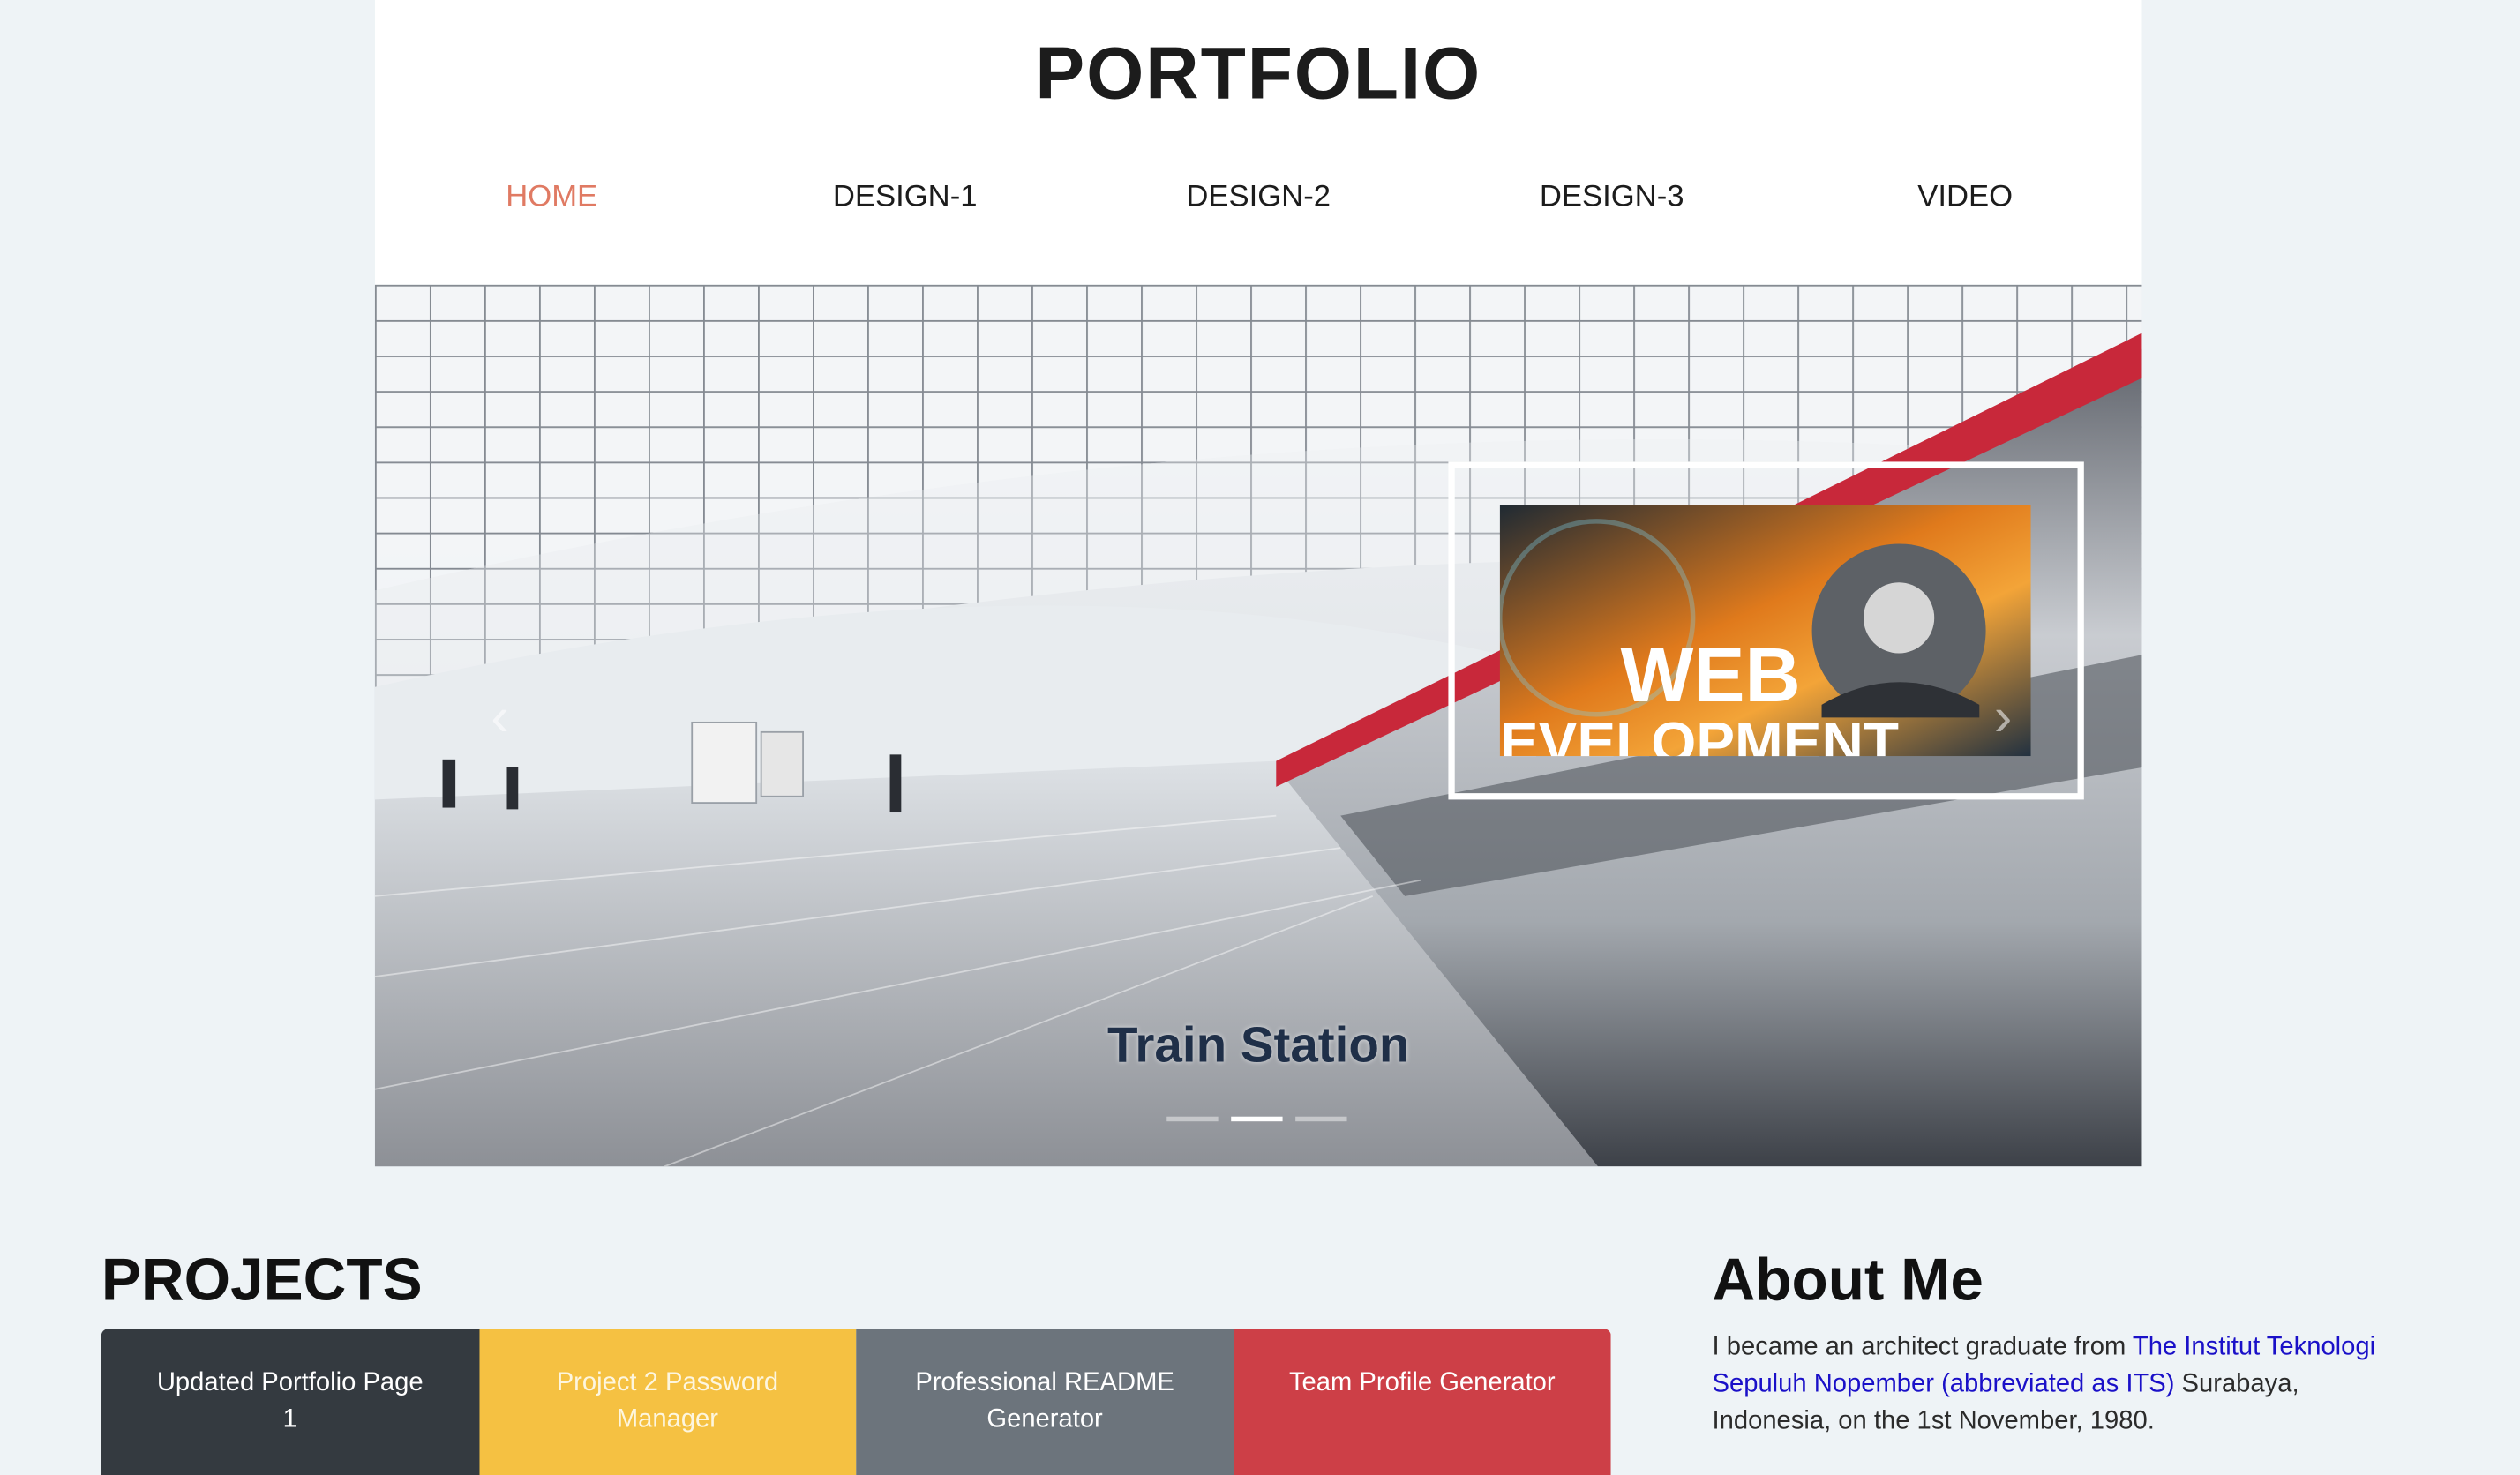  Describe the element at coordinates (1922, 1347) in the screenshot. I see `about-text-before: I became an architect graduate from` at that location.